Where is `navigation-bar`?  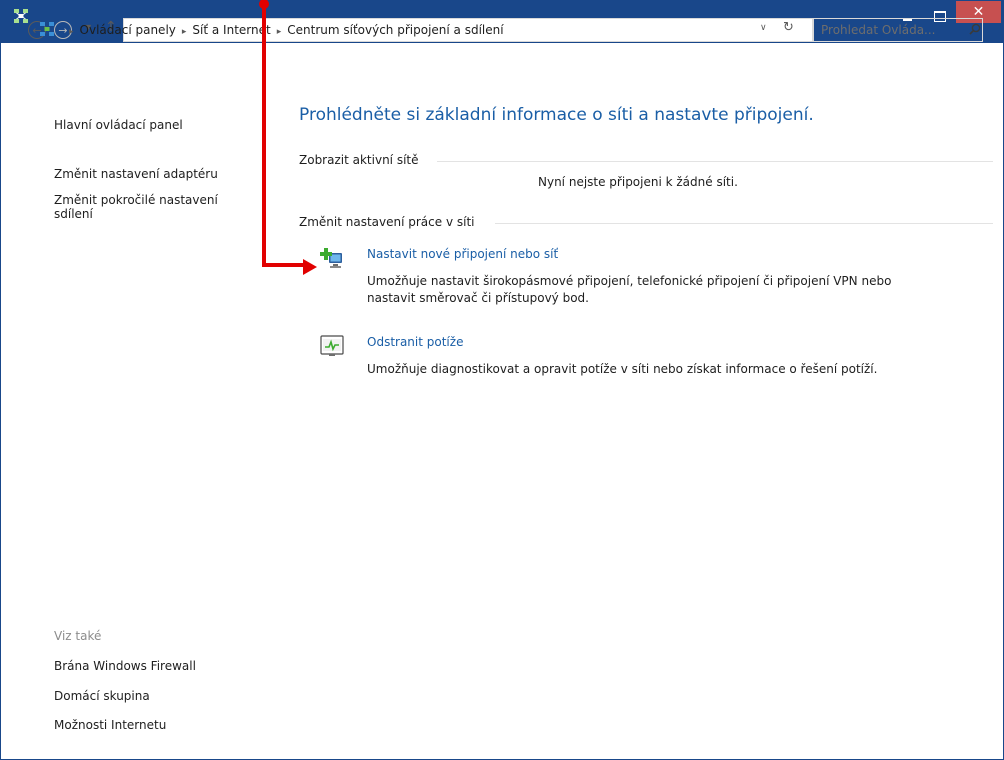
navigation-bar is located at coordinates (502, 65).